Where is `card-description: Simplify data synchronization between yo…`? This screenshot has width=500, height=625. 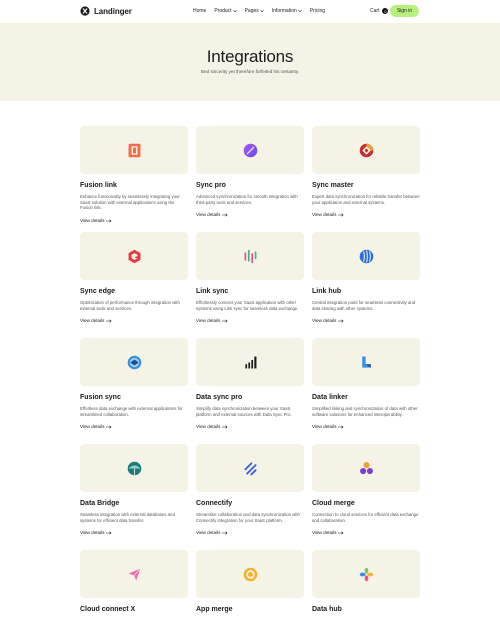
card-description: Simplify data synchronization between yo… is located at coordinates (244, 411).